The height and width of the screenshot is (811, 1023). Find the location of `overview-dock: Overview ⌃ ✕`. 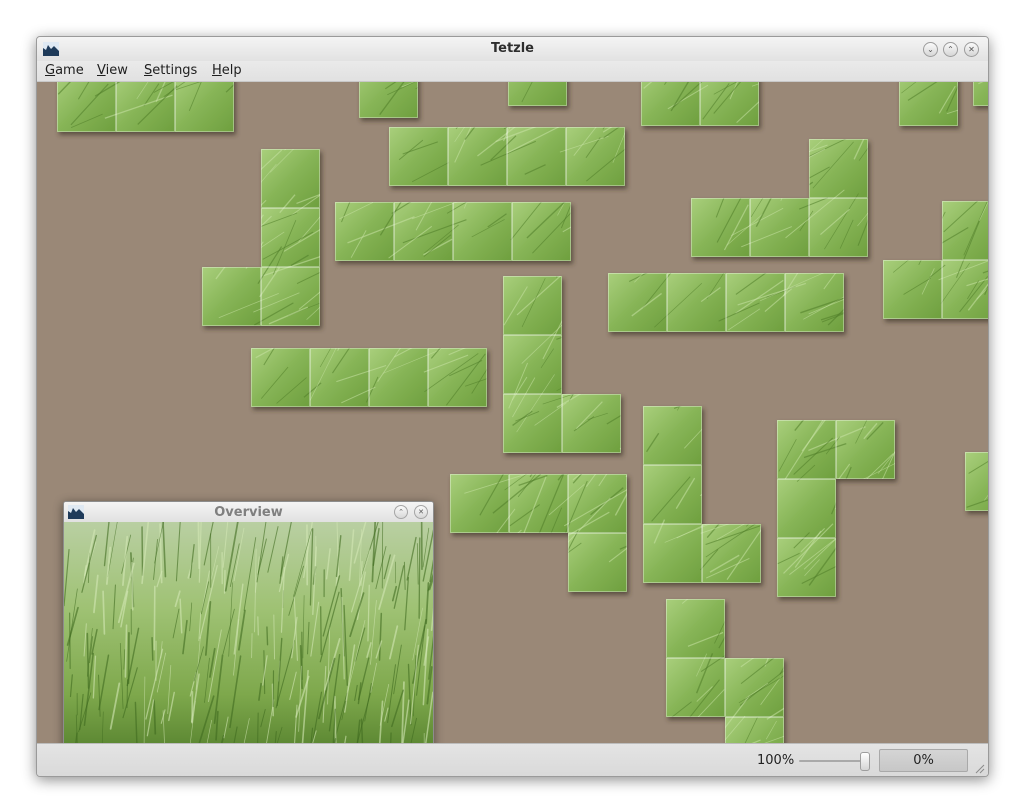

overview-dock: Overview ⌃ ✕ is located at coordinates (248, 622).